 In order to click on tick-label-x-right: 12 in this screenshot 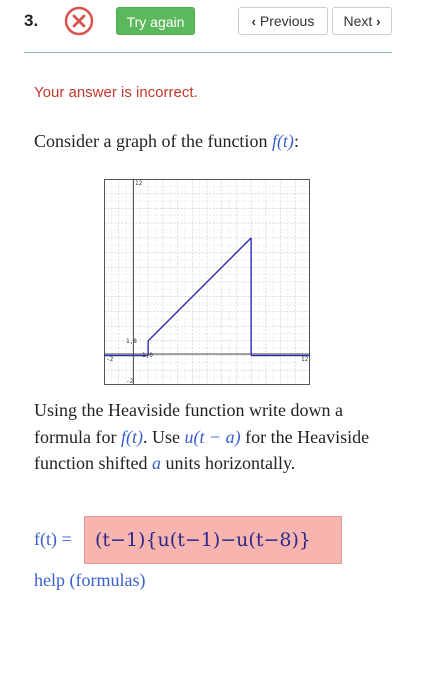, I will do `click(305, 359)`.